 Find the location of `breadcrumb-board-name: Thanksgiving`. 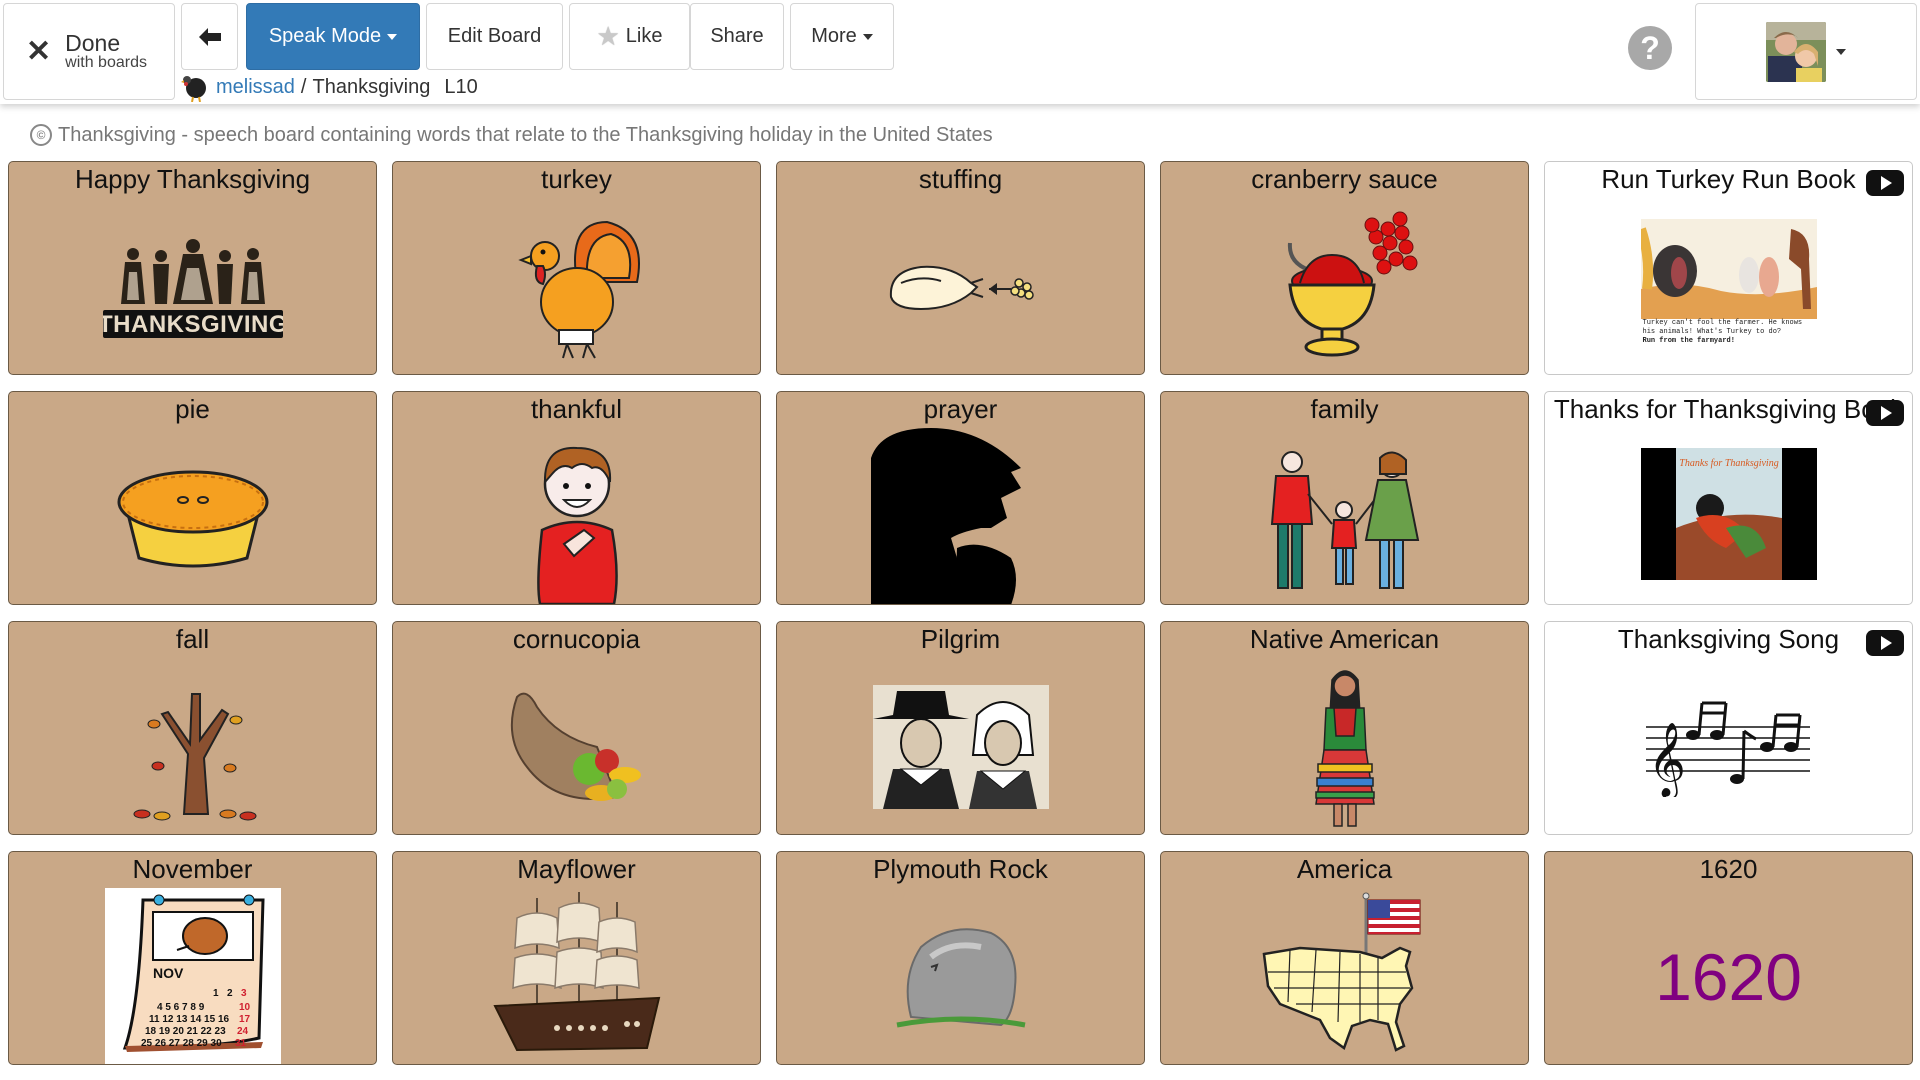

breadcrumb-board-name: Thanksgiving is located at coordinates (371, 86).